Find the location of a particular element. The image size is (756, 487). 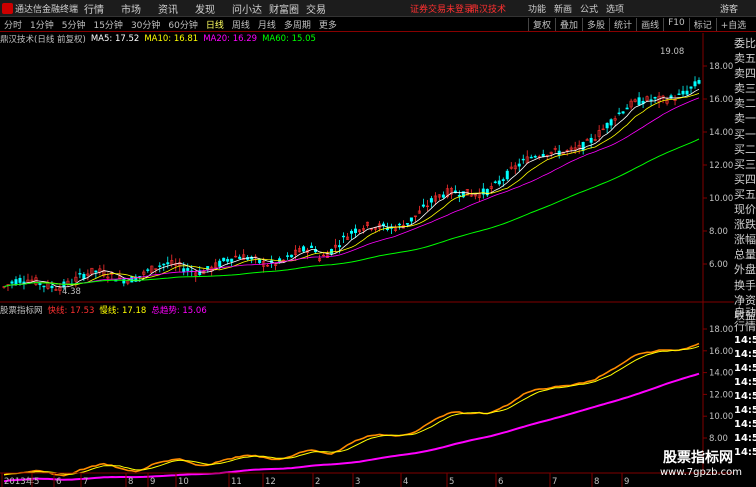

menu-item-hangqing: 行情 is located at coordinates (102, 8).